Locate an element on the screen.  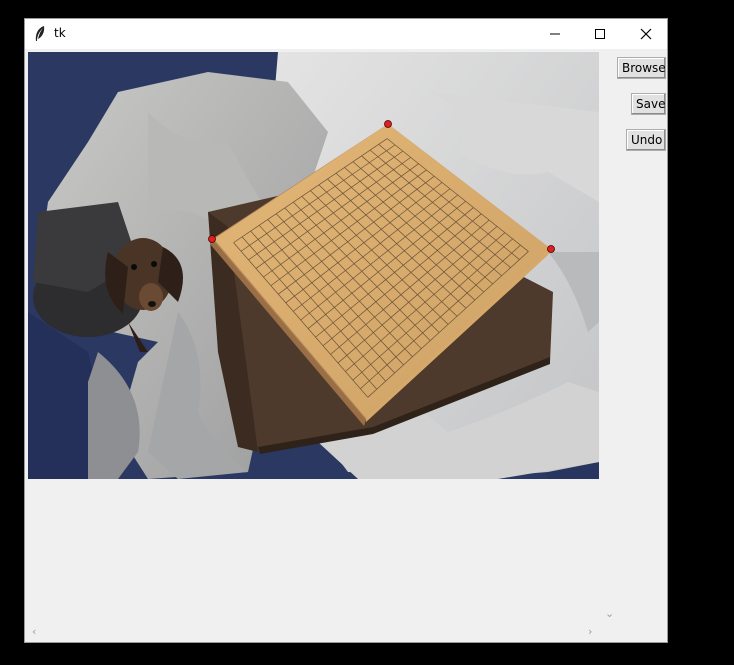
tk-feather-icon is located at coordinates (40, 33).